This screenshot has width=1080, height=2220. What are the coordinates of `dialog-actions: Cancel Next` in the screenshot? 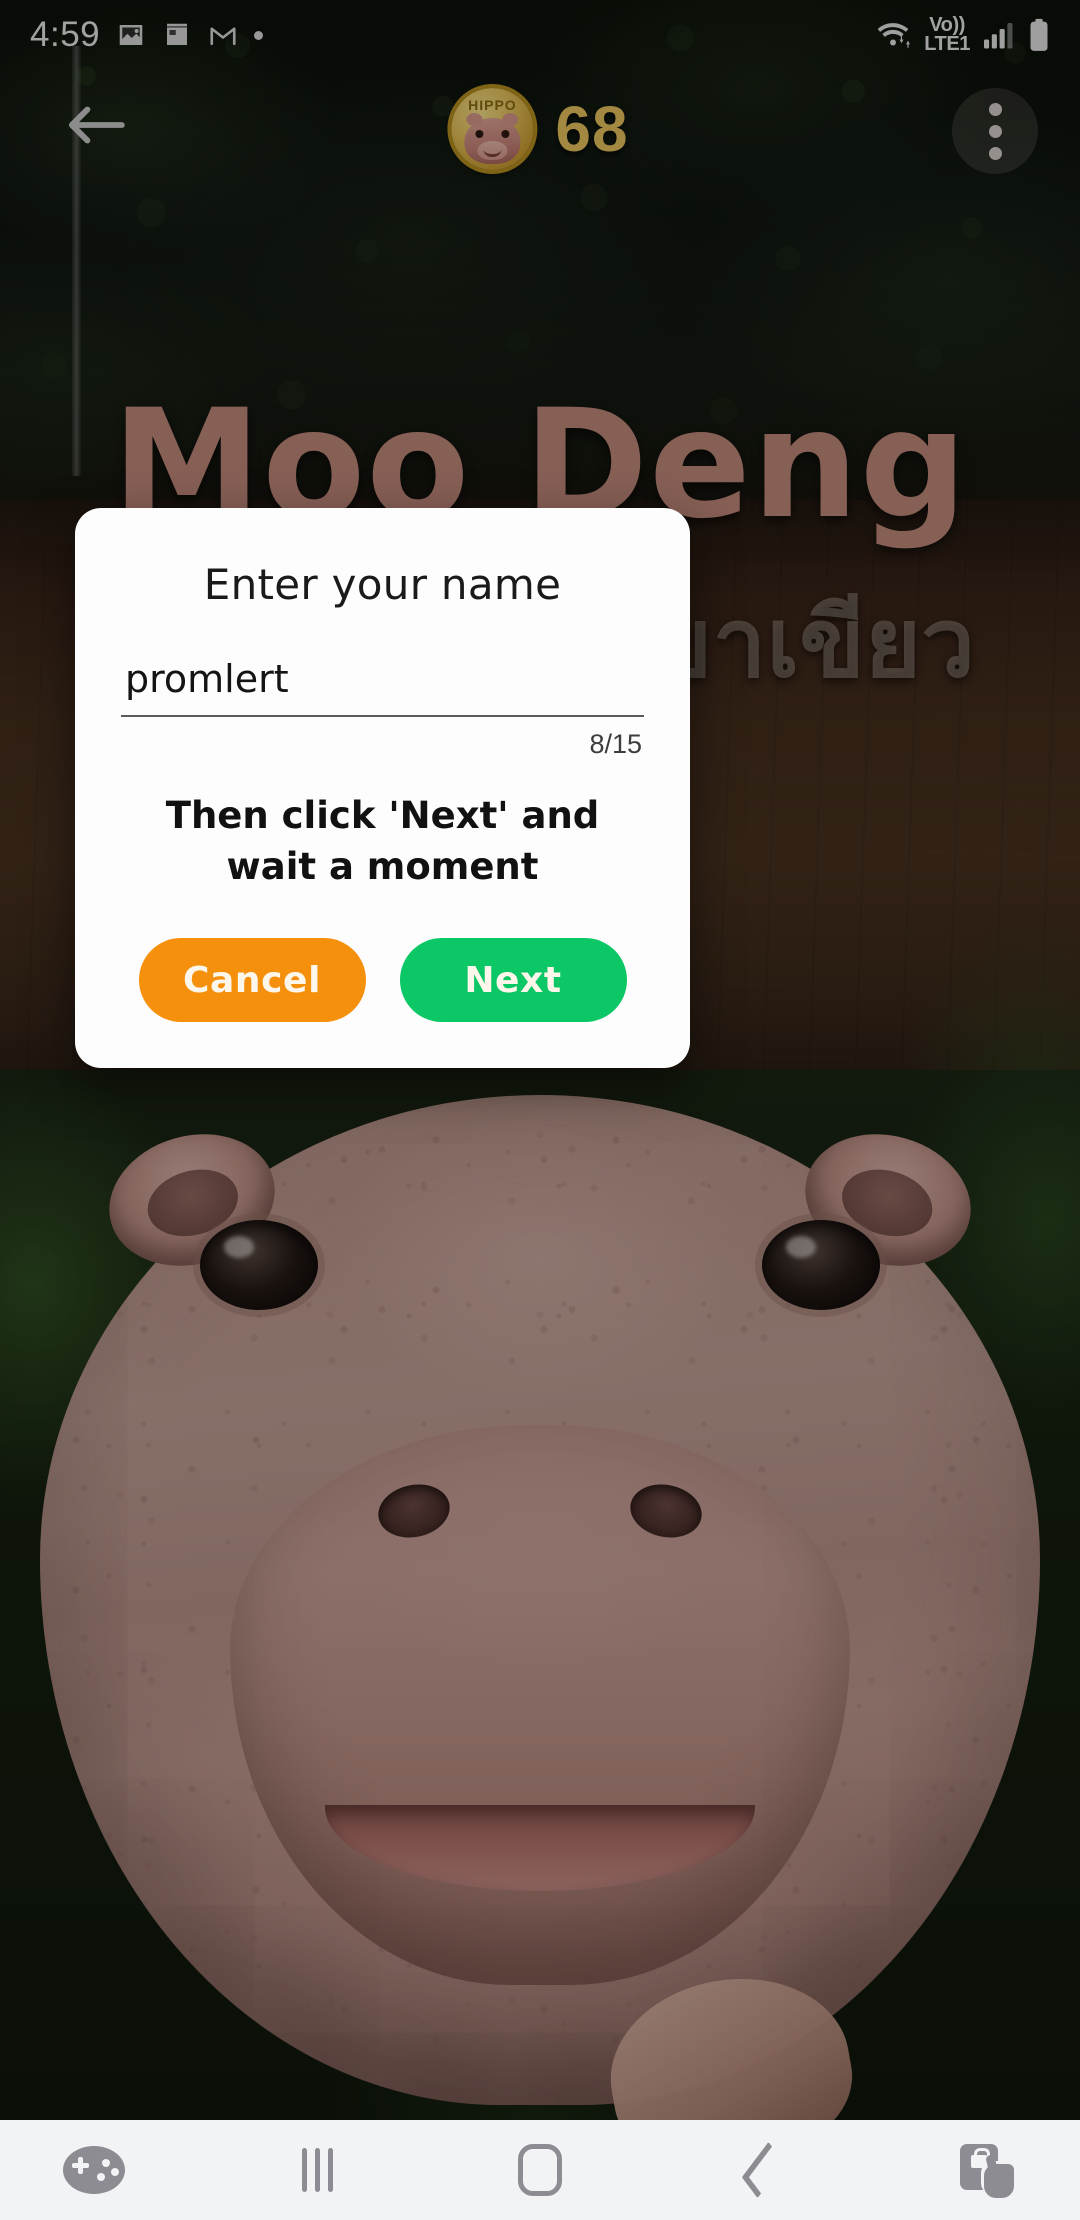 It's located at (382, 980).